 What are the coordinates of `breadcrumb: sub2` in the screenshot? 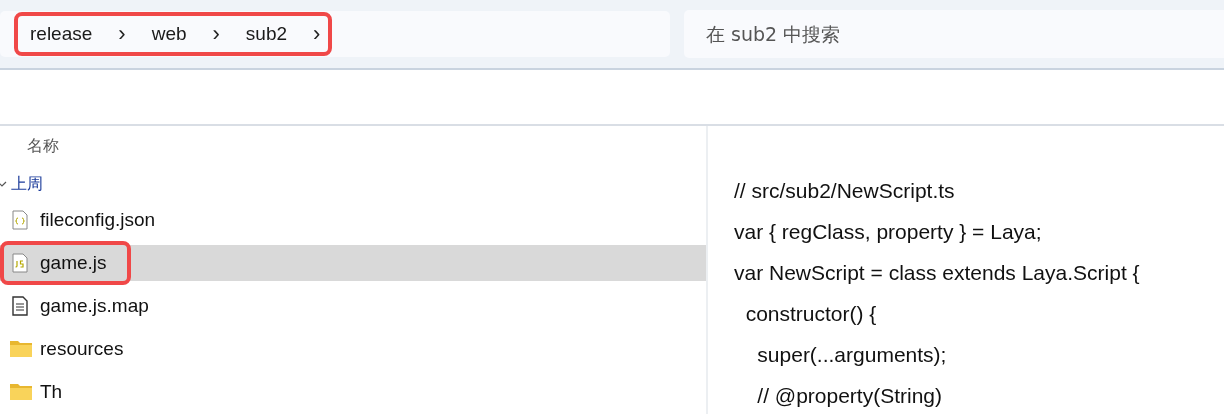 It's located at (266, 34).